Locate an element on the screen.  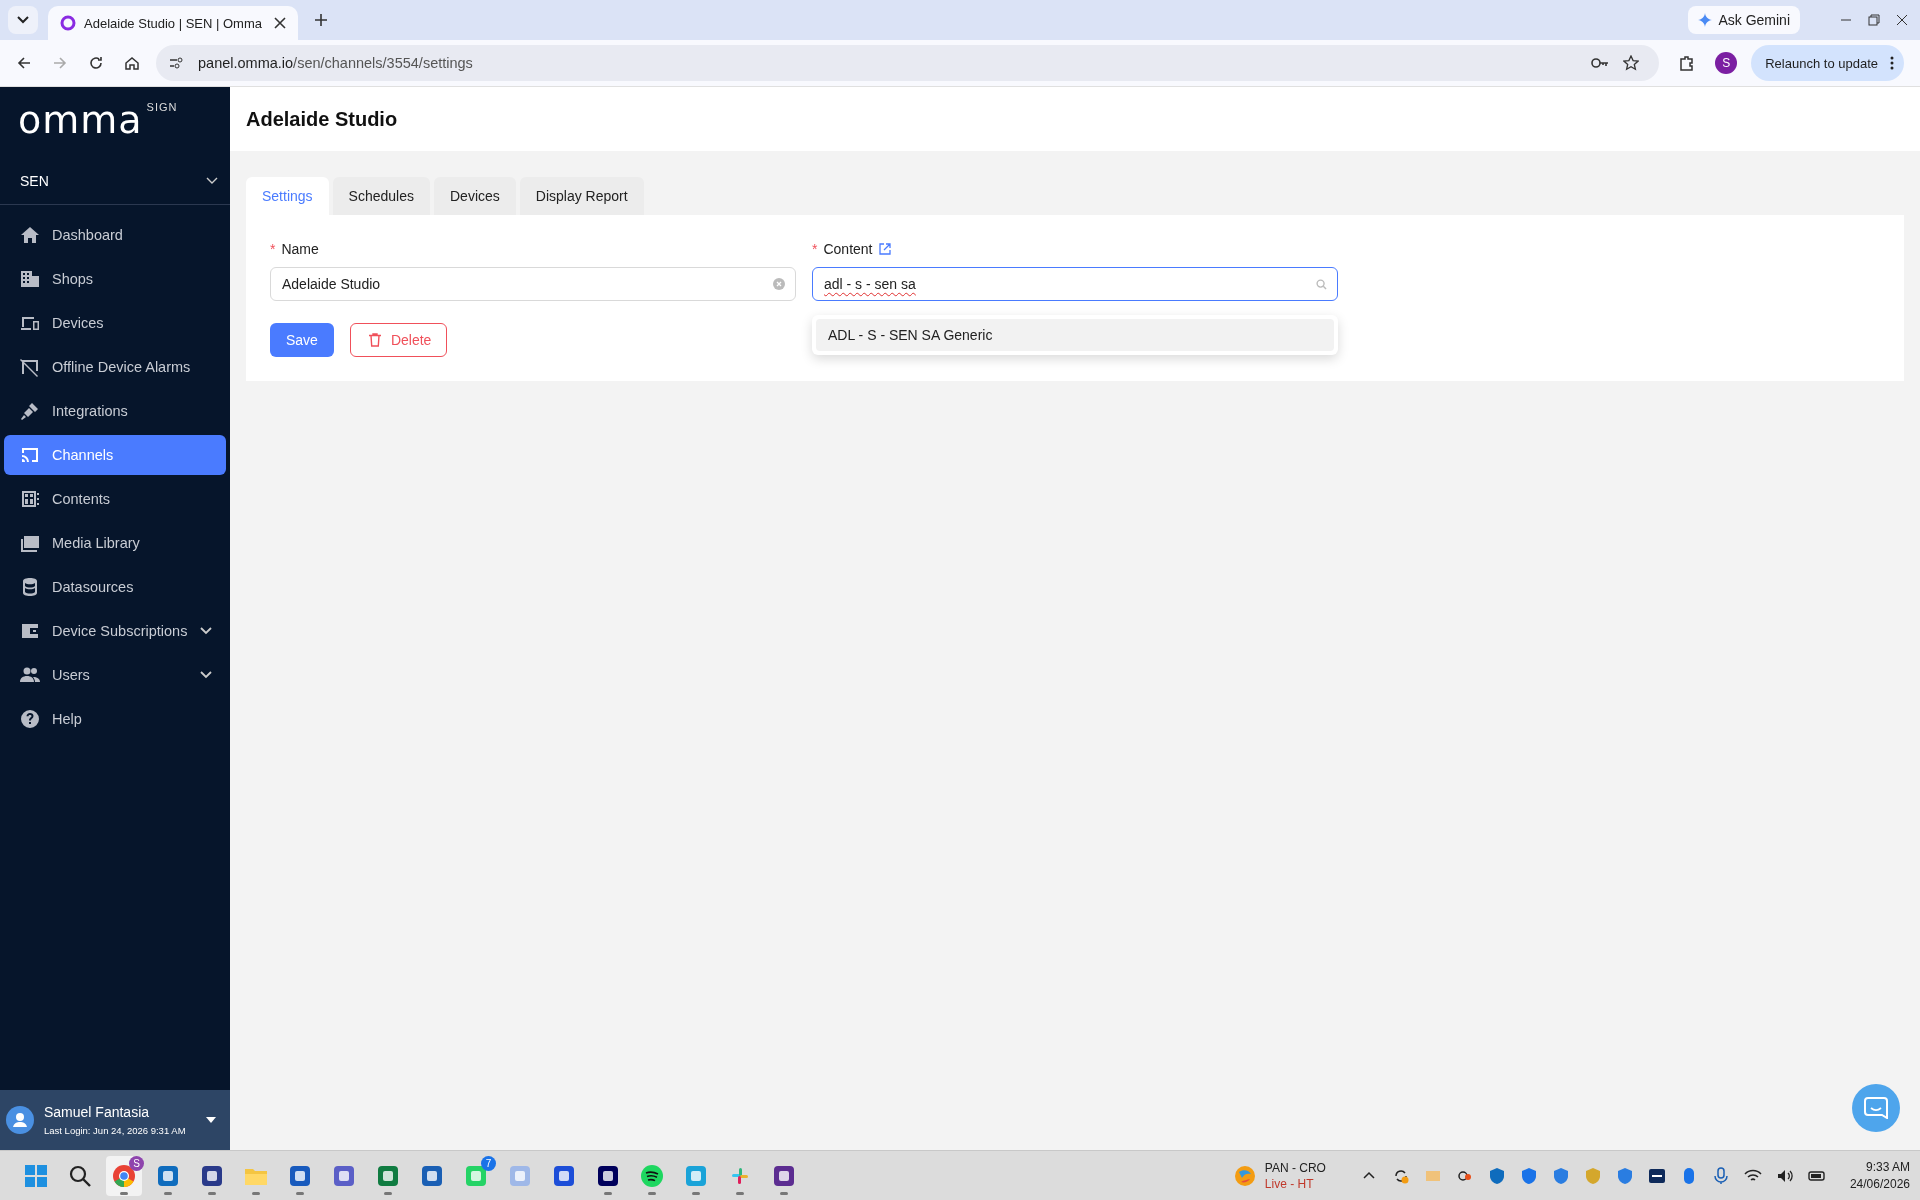
tab-search-button is located at coordinates (23, 20).